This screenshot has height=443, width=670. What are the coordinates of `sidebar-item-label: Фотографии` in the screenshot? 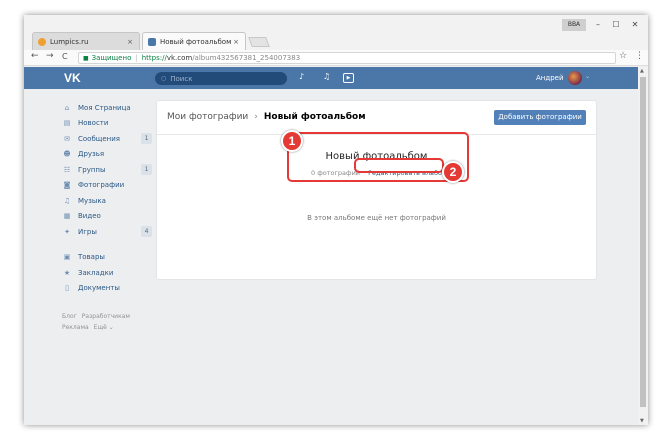 It's located at (101, 185).